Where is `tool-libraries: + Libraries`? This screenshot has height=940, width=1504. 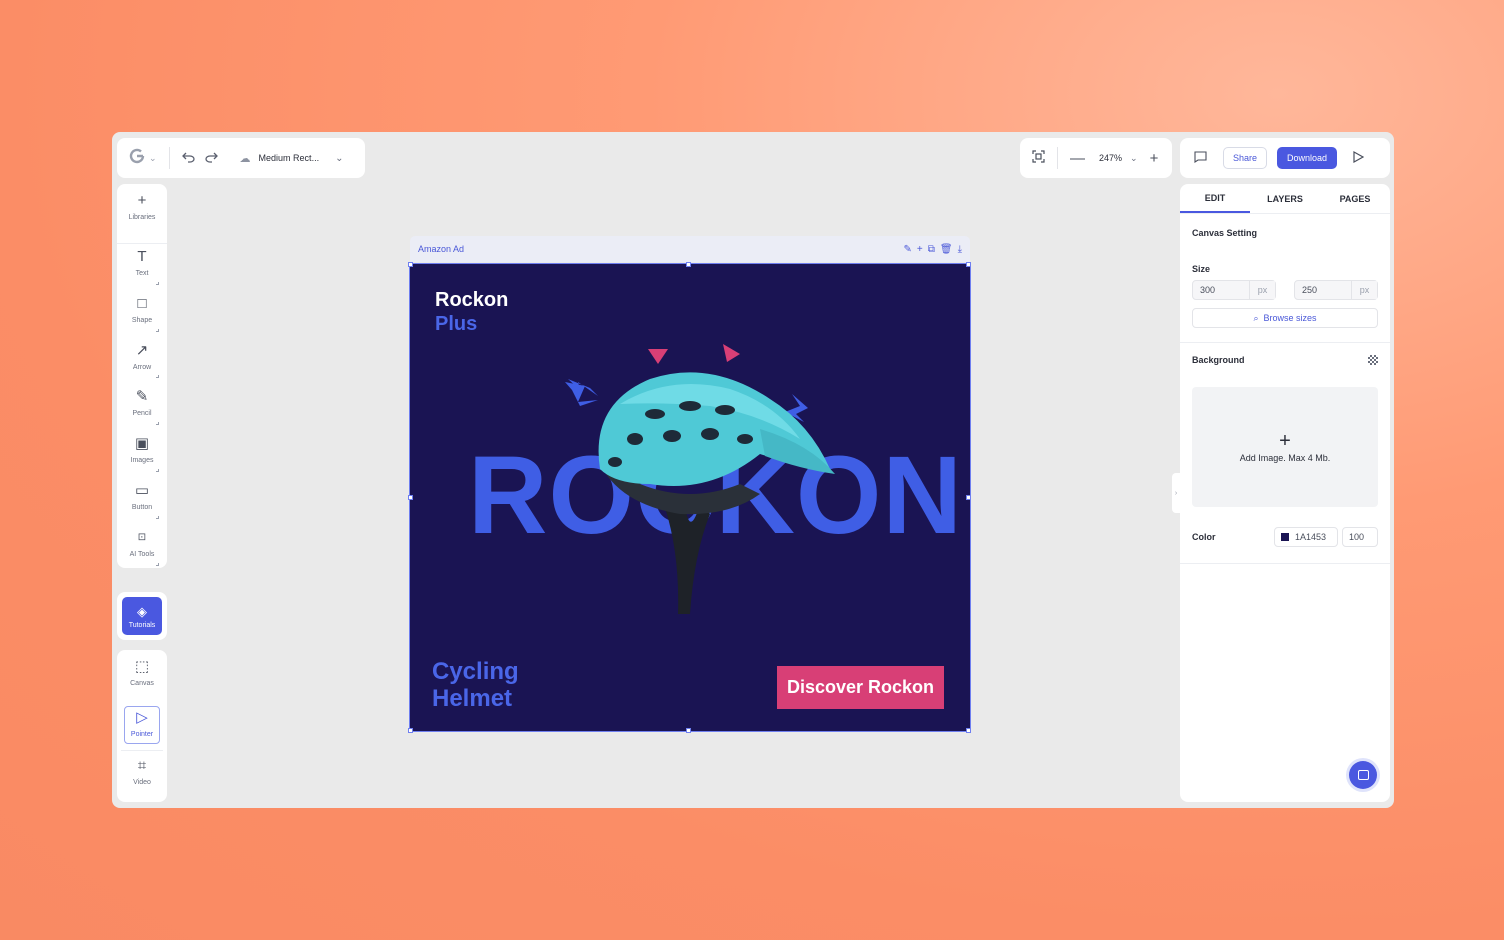 tool-libraries: + Libraries is located at coordinates (142, 218).